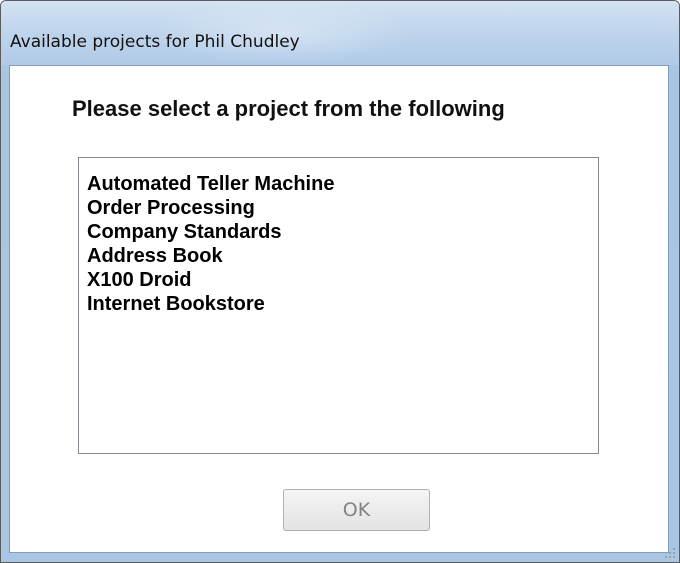 The image size is (680, 563). I want to click on project-item-automated-teller-machine: Automated Teller Machine, so click(210, 184).